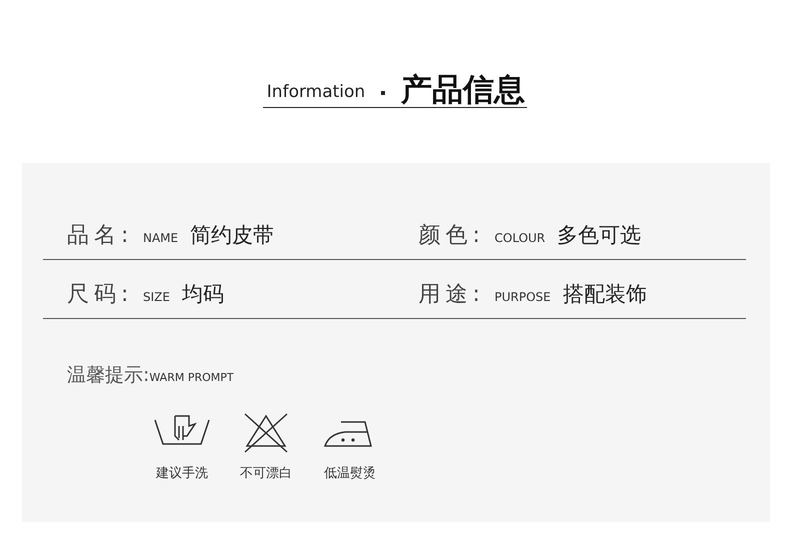 The image size is (790, 557). I want to click on prompt-english: WARM PROMPT, so click(191, 378).